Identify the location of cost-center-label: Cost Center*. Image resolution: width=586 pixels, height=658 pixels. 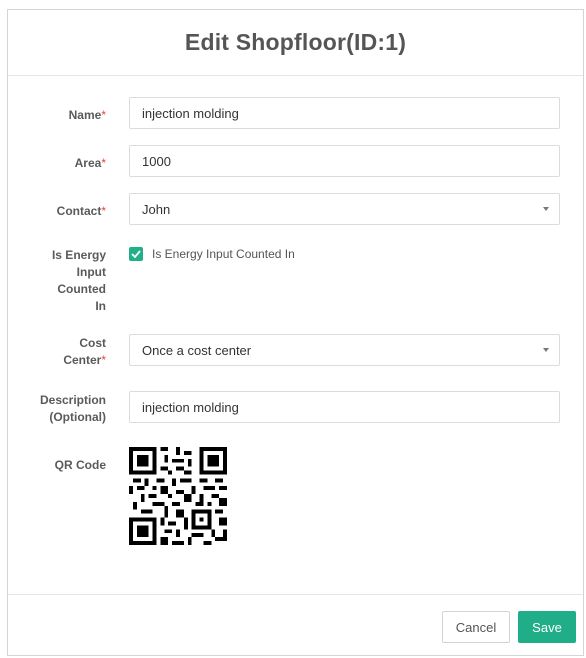
(66, 352).